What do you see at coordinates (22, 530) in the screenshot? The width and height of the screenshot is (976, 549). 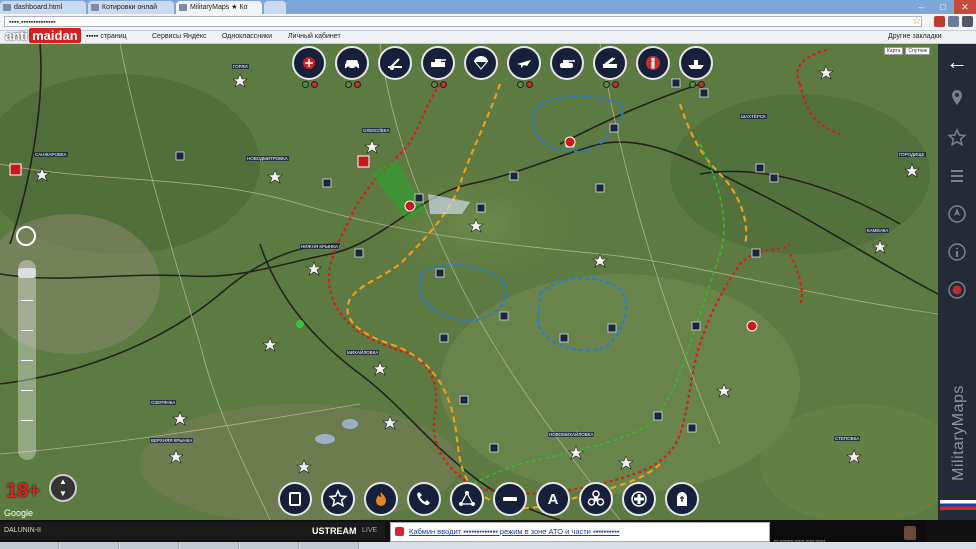 I see `ustream-channel-name: DALUNIN-II` at bounding box center [22, 530].